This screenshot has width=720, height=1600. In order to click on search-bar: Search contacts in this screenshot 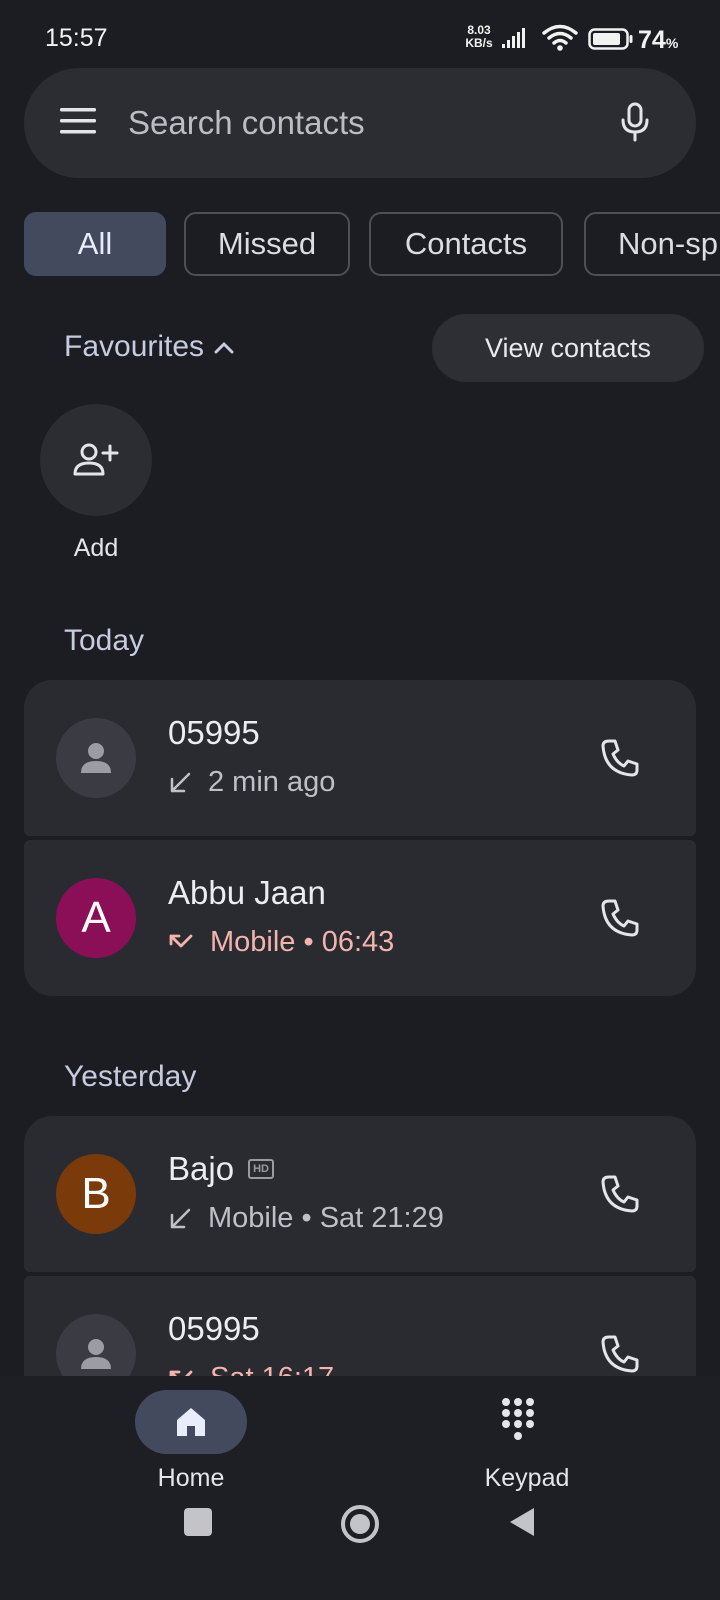, I will do `click(360, 123)`.